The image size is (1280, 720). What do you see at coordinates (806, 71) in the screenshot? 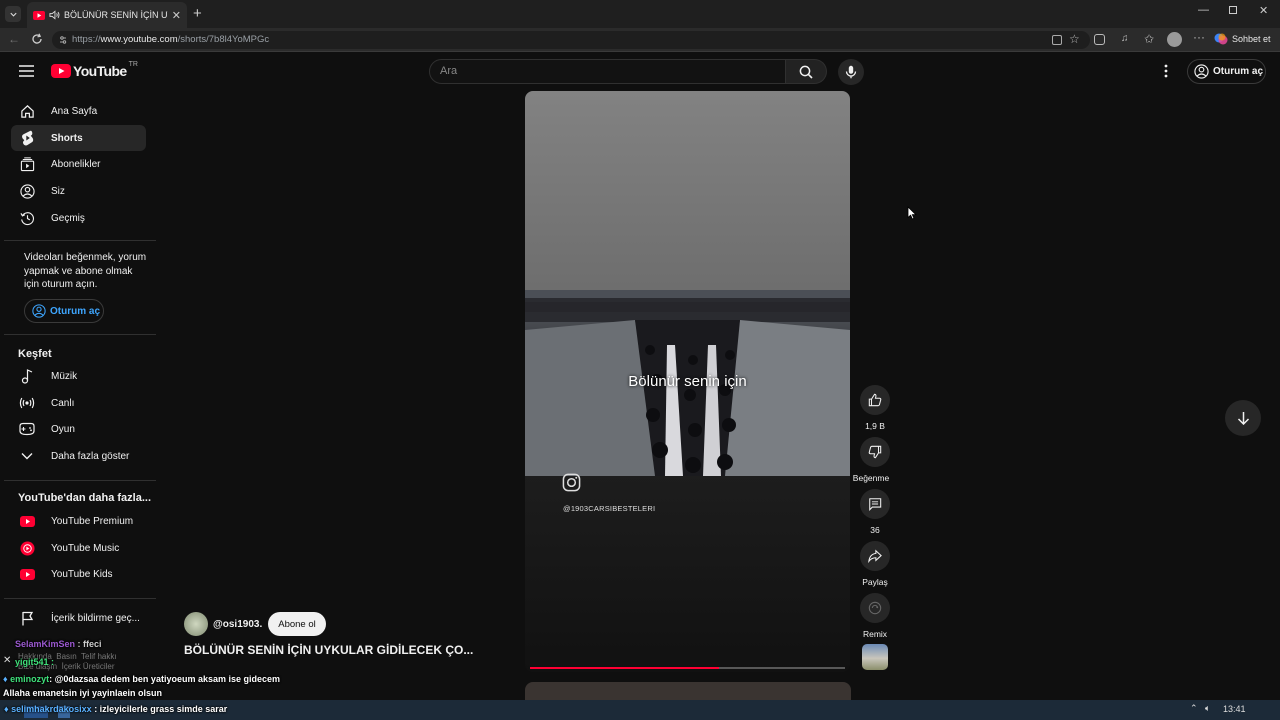
I see `search-button` at bounding box center [806, 71].